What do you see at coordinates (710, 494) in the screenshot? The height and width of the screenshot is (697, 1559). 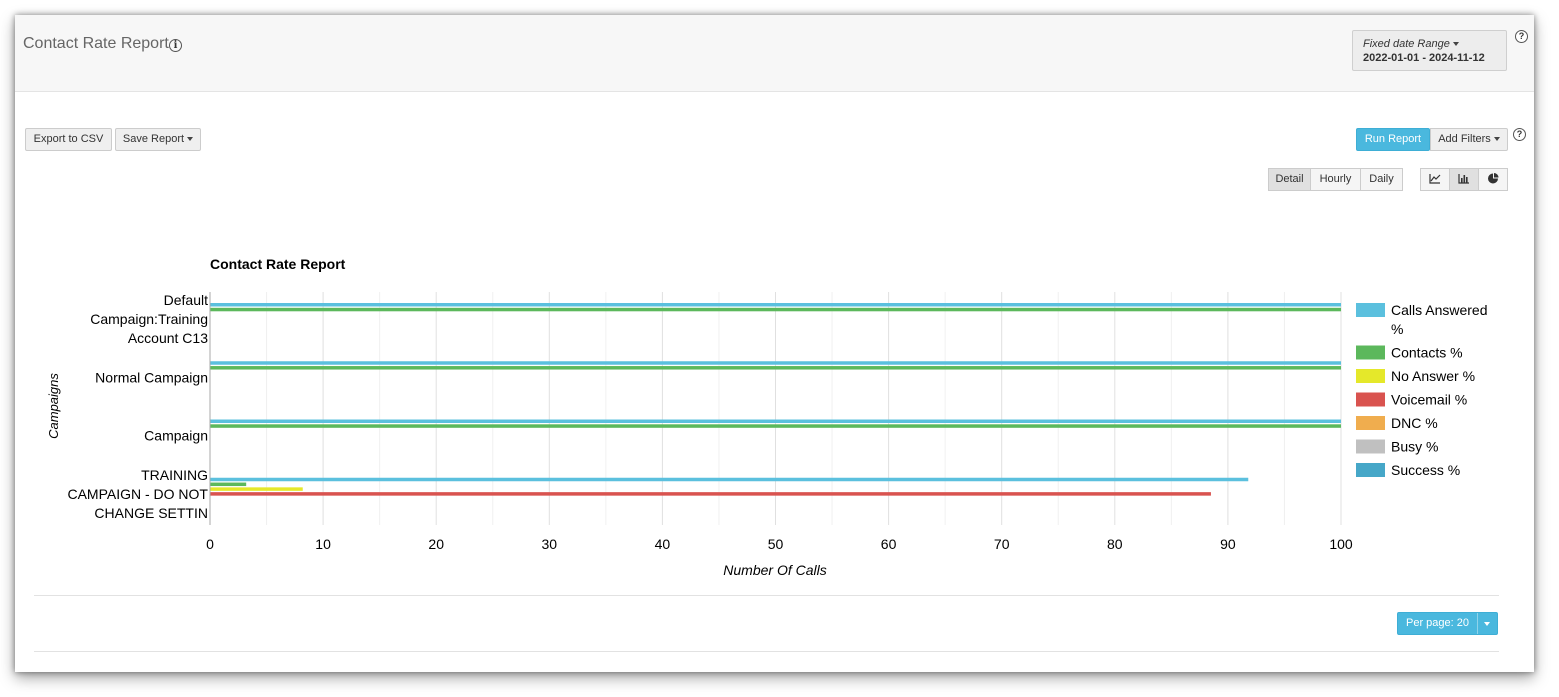 I see `bar-voicemail-` at bounding box center [710, 494].